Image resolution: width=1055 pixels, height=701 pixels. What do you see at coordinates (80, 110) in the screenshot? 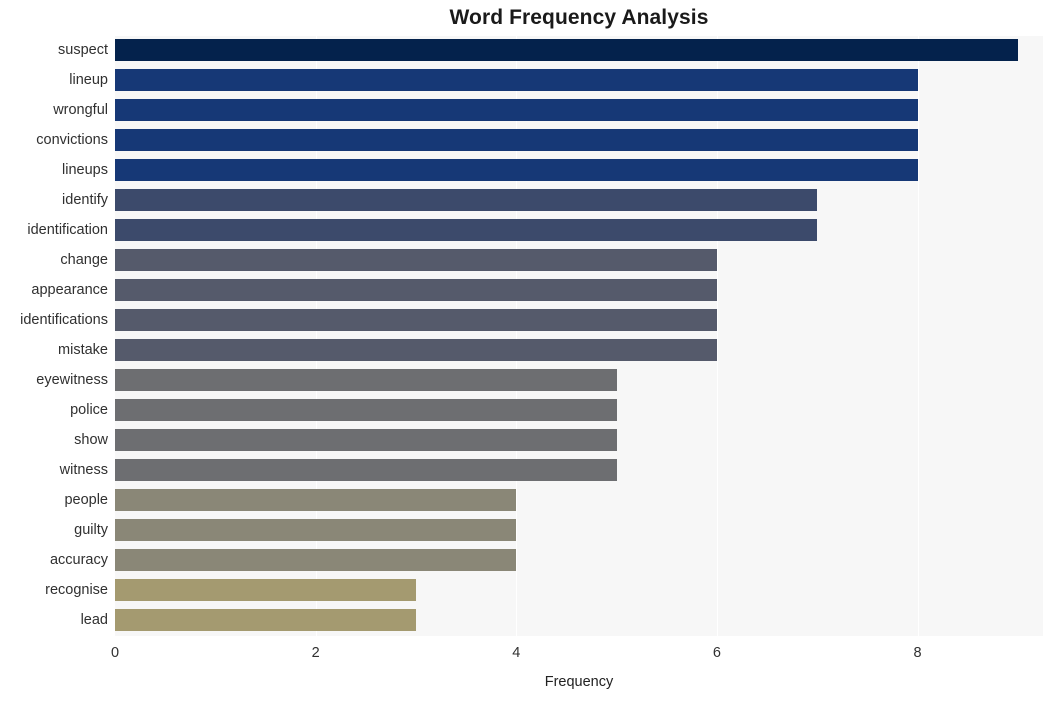
I see `y-tick-label: wrongful` at bounding box center [80, 110].